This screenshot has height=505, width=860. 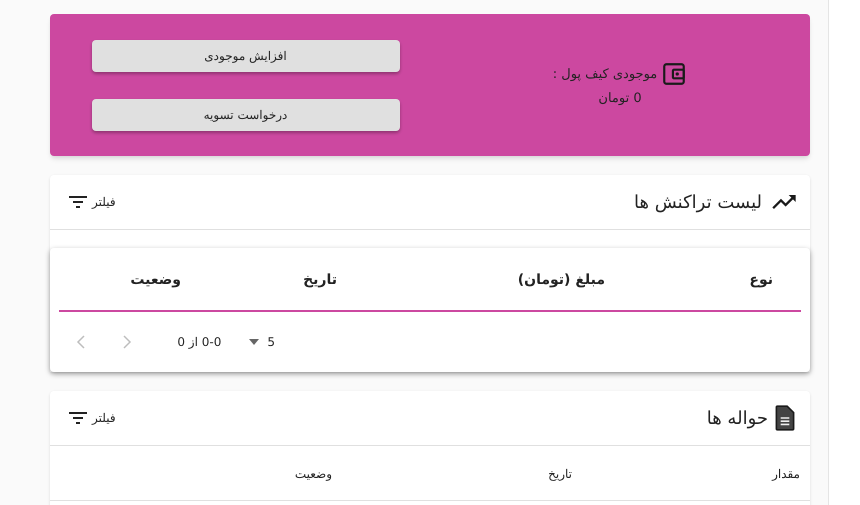 I want to click on transactions-title: لیست تراکنش ها, so click(x=698, y=202).